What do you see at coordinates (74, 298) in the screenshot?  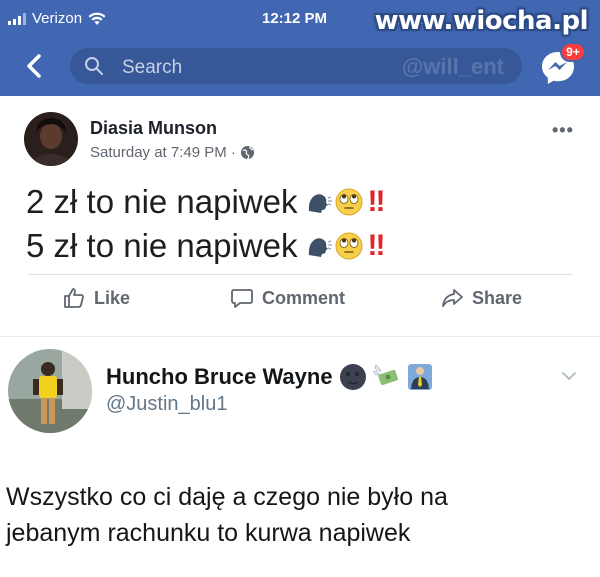 I see `thumbs-up-icon` at bounding box center [74, 298].